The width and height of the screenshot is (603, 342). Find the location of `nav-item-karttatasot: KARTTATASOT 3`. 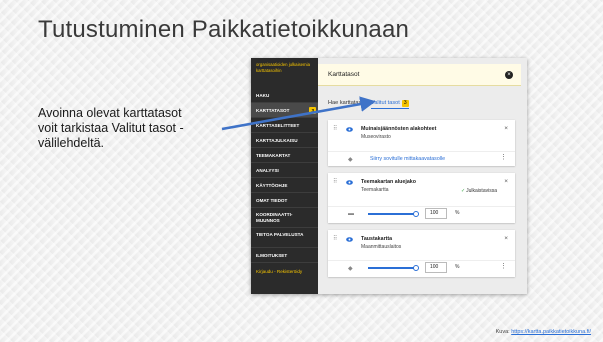

nav-item-karttatasot: KARTTATASOT 3 is located at coordinates (284, 110).